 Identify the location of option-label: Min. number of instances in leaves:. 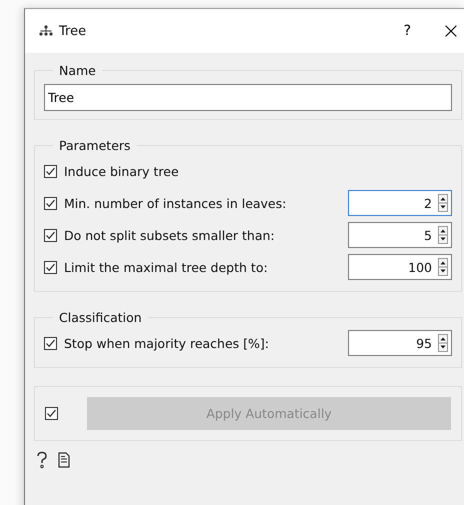
(176, 203).